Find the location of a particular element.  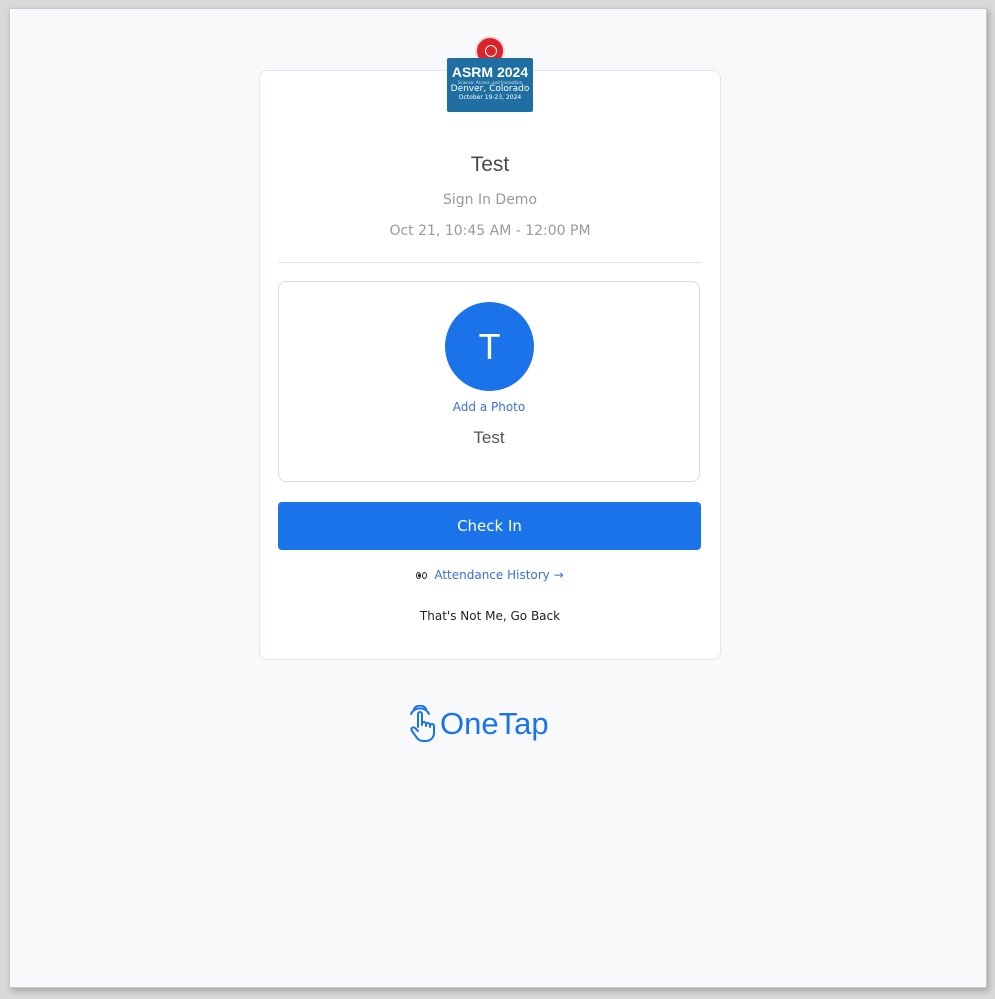

logo-tagline: Science. Access. and Innovation is located at coordinates (490, 82).